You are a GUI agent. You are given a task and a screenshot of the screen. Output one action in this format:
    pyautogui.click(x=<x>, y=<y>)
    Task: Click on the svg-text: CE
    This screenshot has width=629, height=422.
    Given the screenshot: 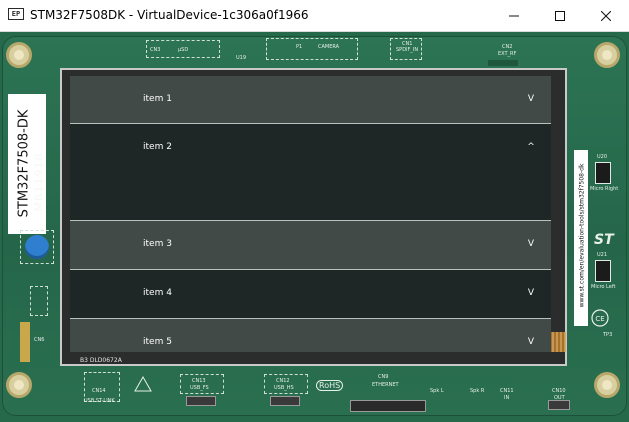 What is the action you would take?
    pyautogui.click(x=599, y=319)
    